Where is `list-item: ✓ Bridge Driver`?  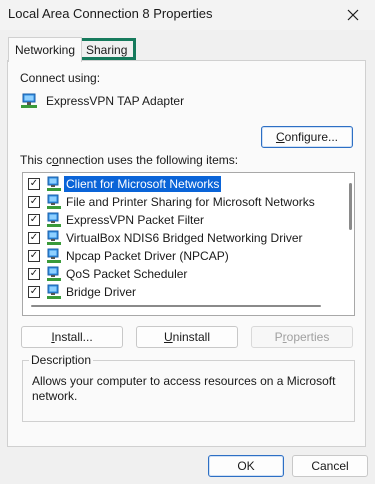
list-item: ✓ Bridge Driver is located at coordinates (83, 292).